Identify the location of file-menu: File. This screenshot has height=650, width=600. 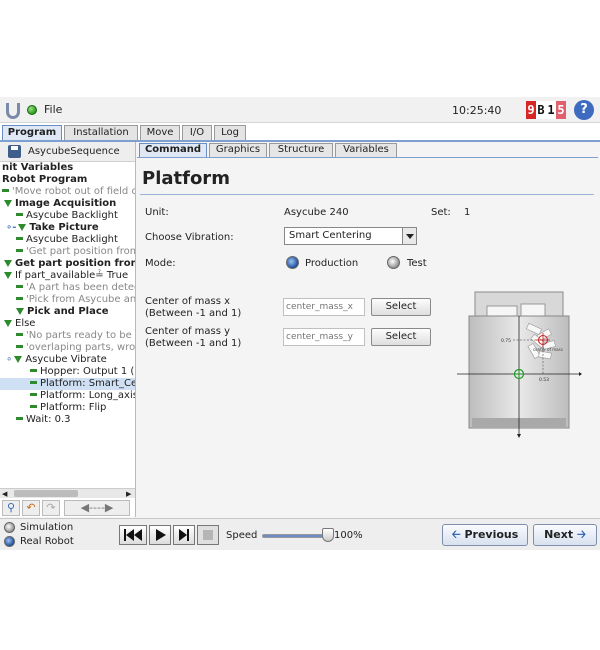
(53, 109).